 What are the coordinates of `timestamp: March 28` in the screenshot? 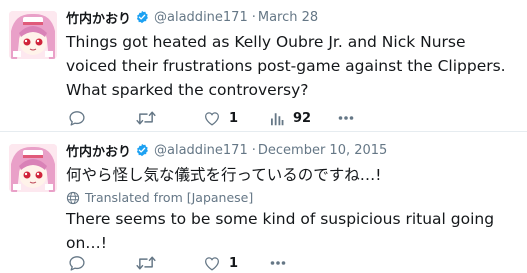 It's located at (288, 17).